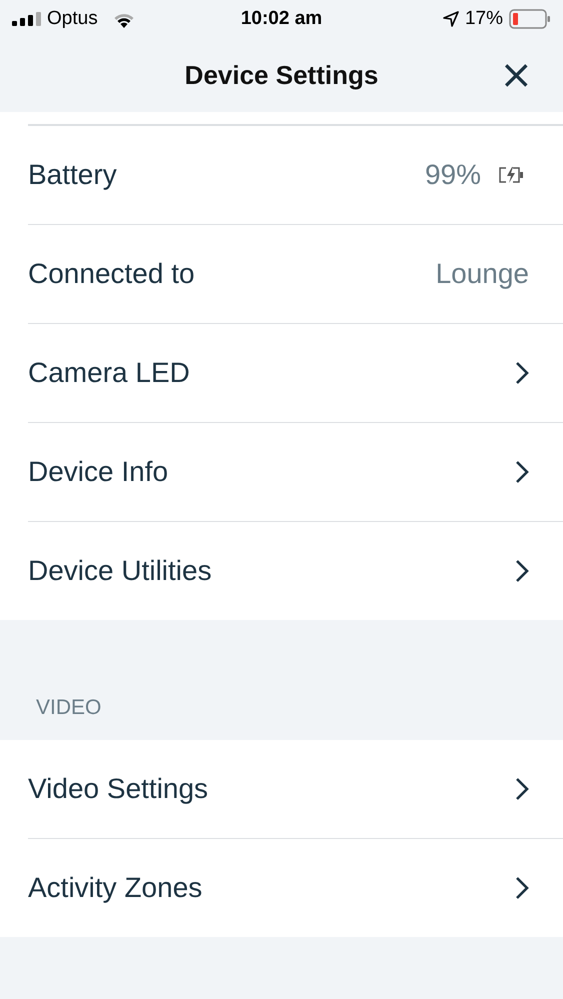  Describe the element at coordinates (26, 19) in the screenshot. I see `signal-icon` at that location.